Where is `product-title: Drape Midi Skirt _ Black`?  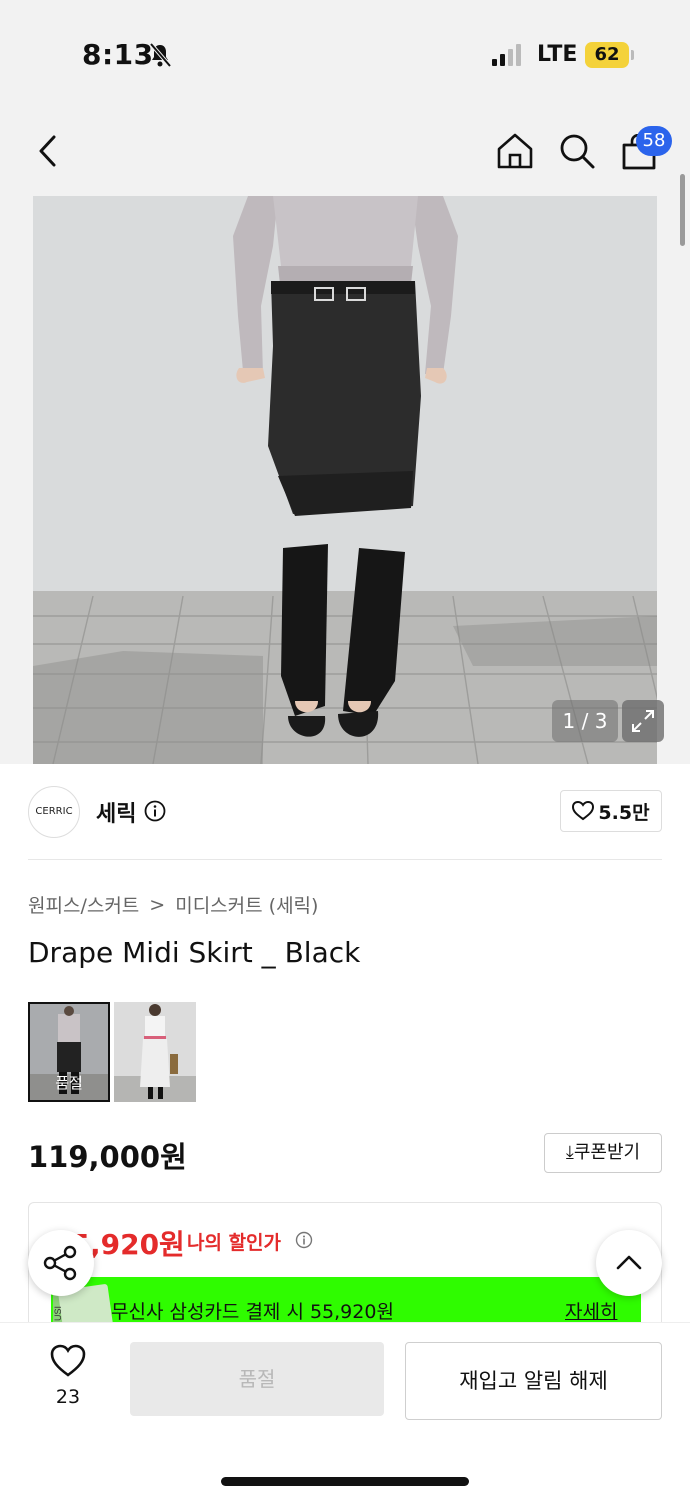
product-title: Drape Midi Skirt _ Black is located at coordinates (194, 952).